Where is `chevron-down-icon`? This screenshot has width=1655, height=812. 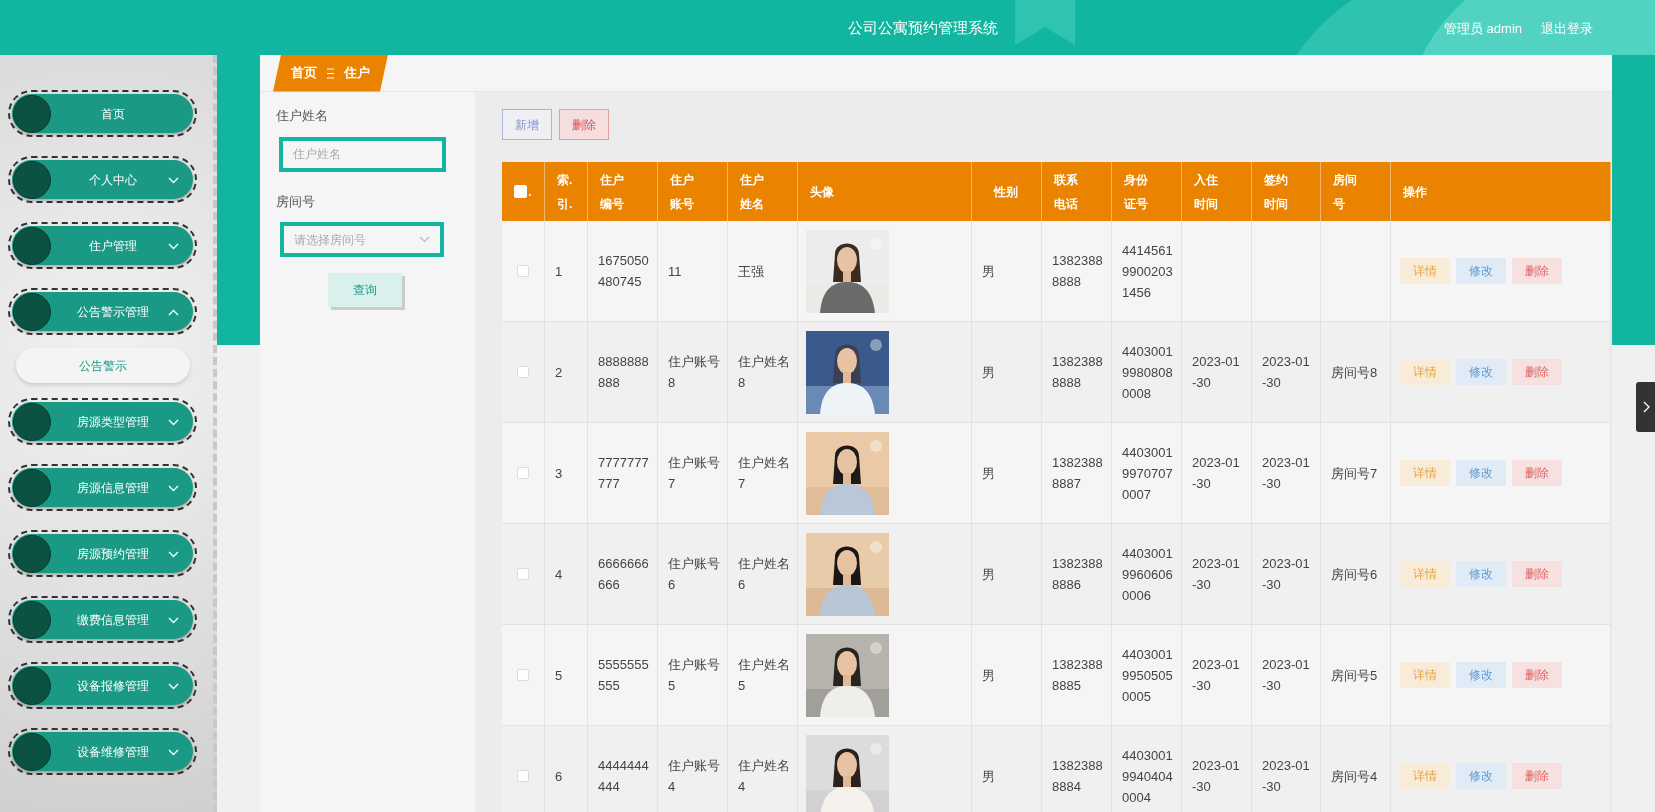 chevron-down-icon is located at coordinates (424, 239).